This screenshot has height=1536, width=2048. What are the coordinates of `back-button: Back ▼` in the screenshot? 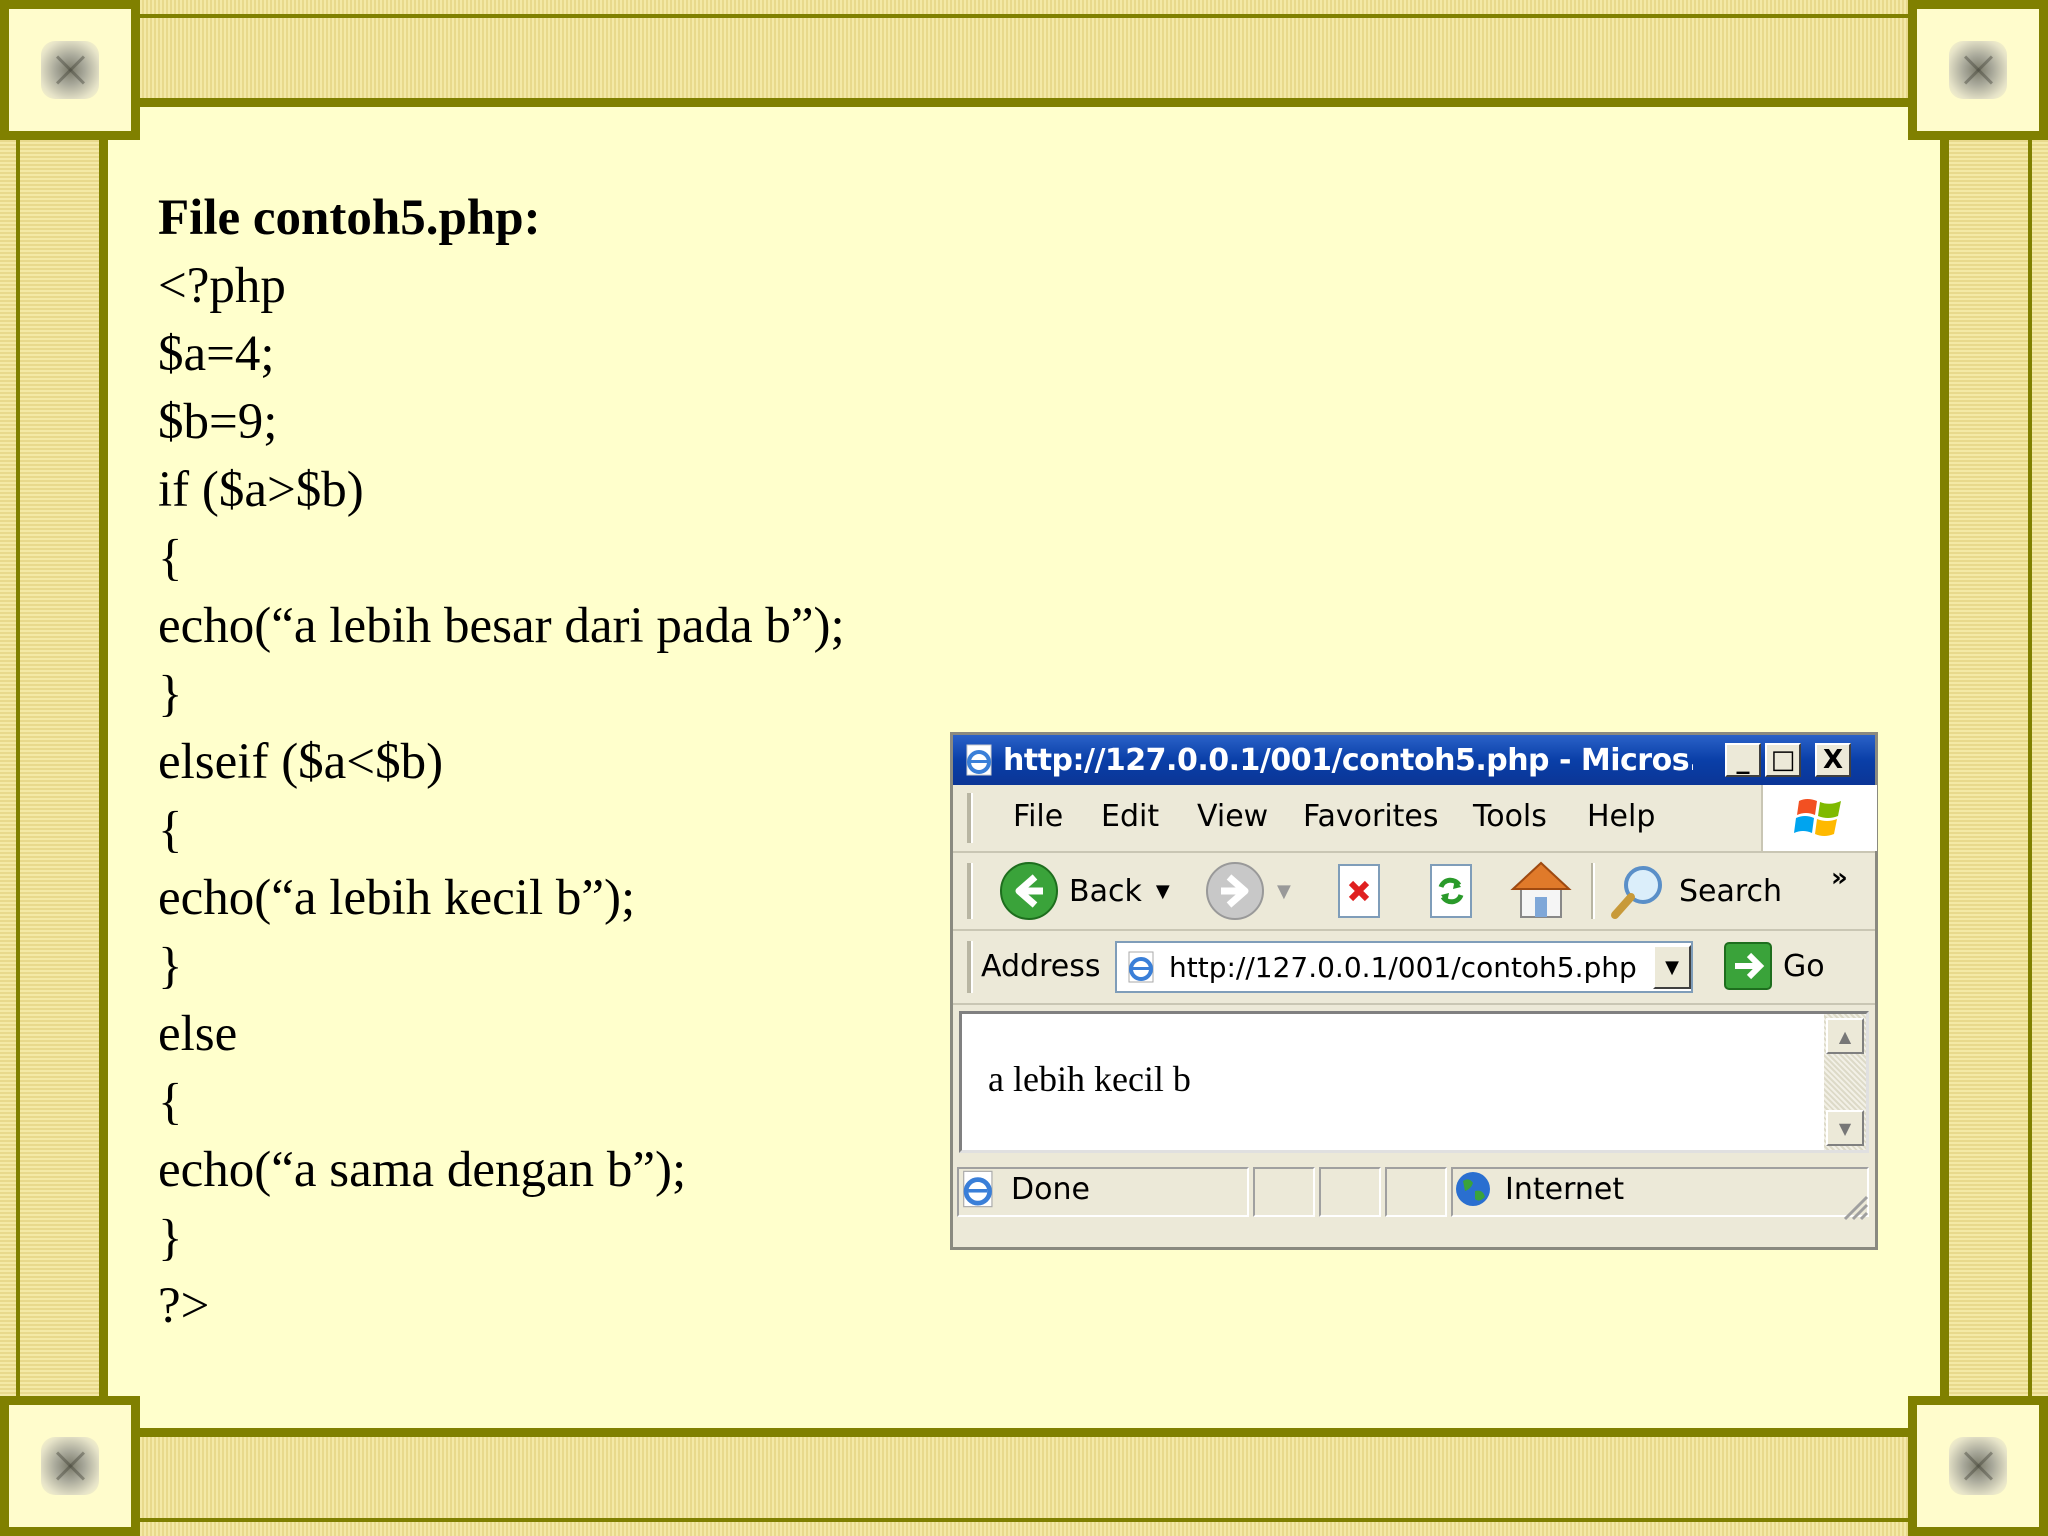 It's located at (1084, 891).